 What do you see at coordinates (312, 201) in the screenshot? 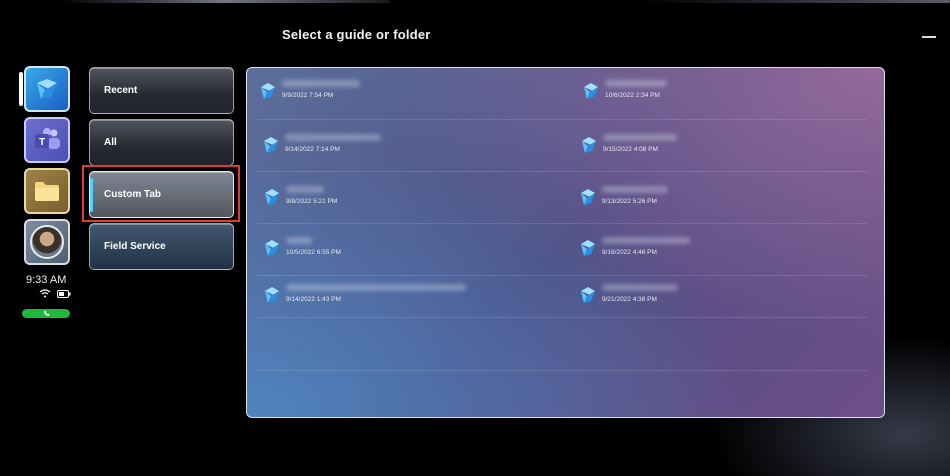
I see `guide-date: 9/8/2022 5:21 PM` at bounding box center [312, 201].